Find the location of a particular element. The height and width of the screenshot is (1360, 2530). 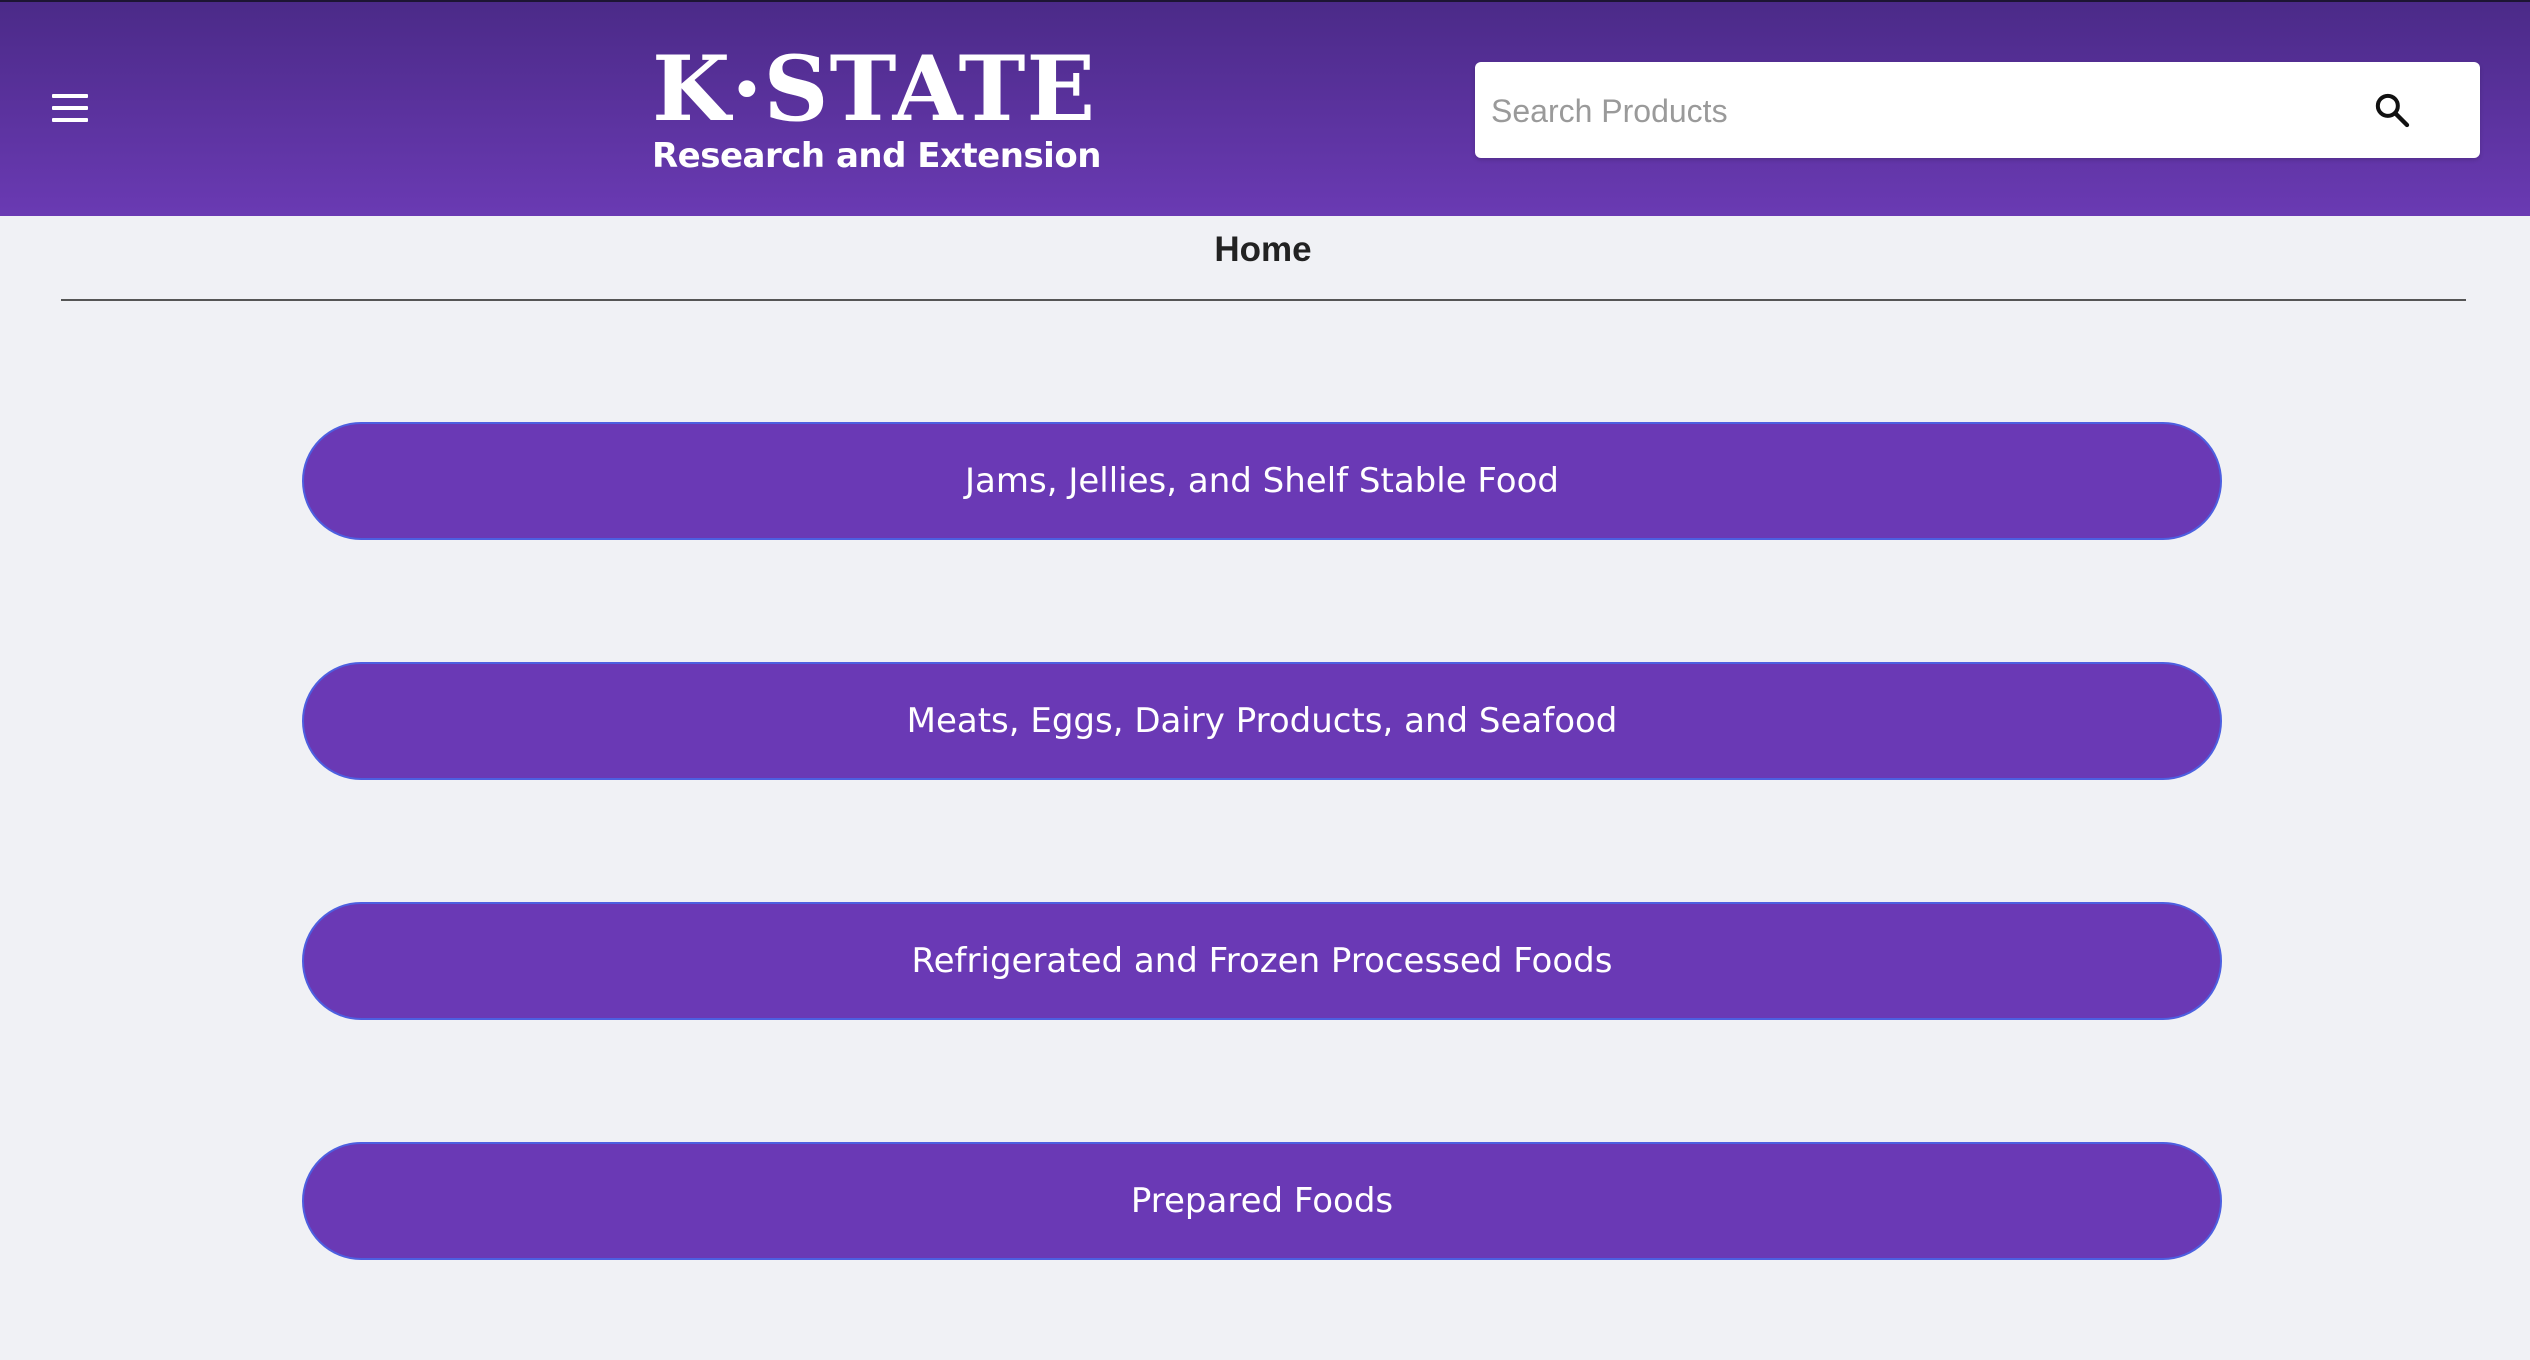

kstate-logo: K·STATE Research and Extension is located at coordinates (876, 106).